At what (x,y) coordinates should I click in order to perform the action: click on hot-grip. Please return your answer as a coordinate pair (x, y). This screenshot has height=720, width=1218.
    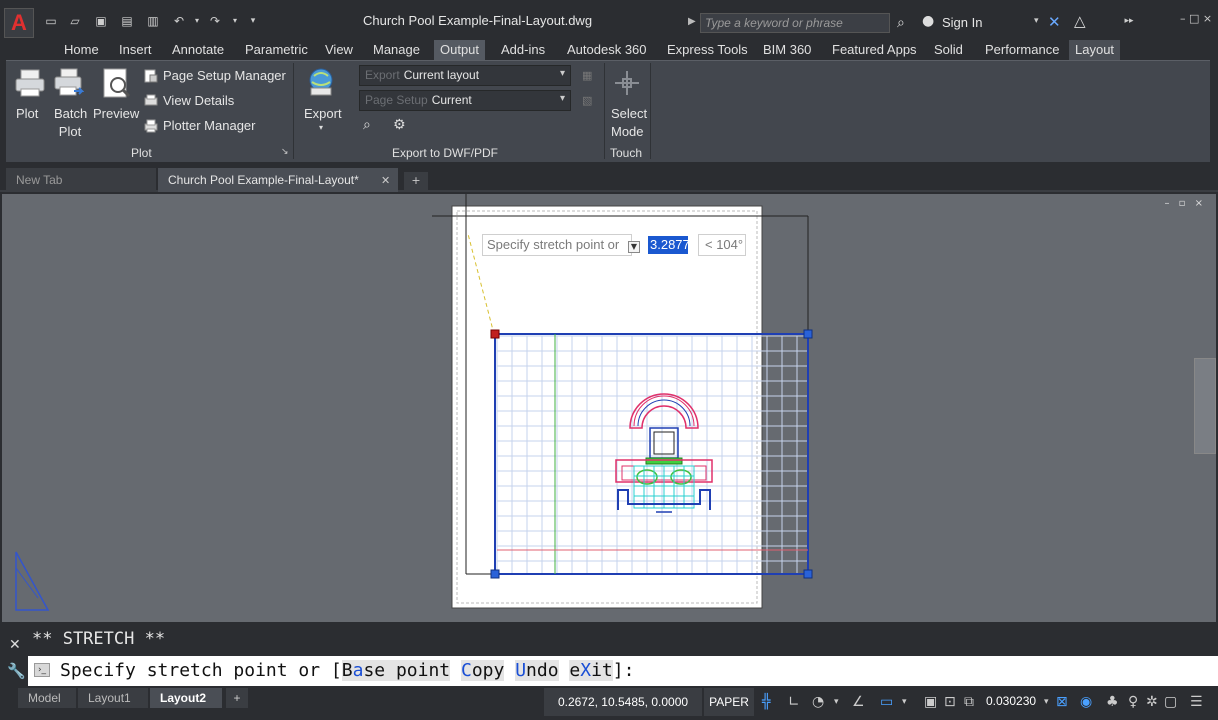
    Looking at the image, I should click on (495, 334).